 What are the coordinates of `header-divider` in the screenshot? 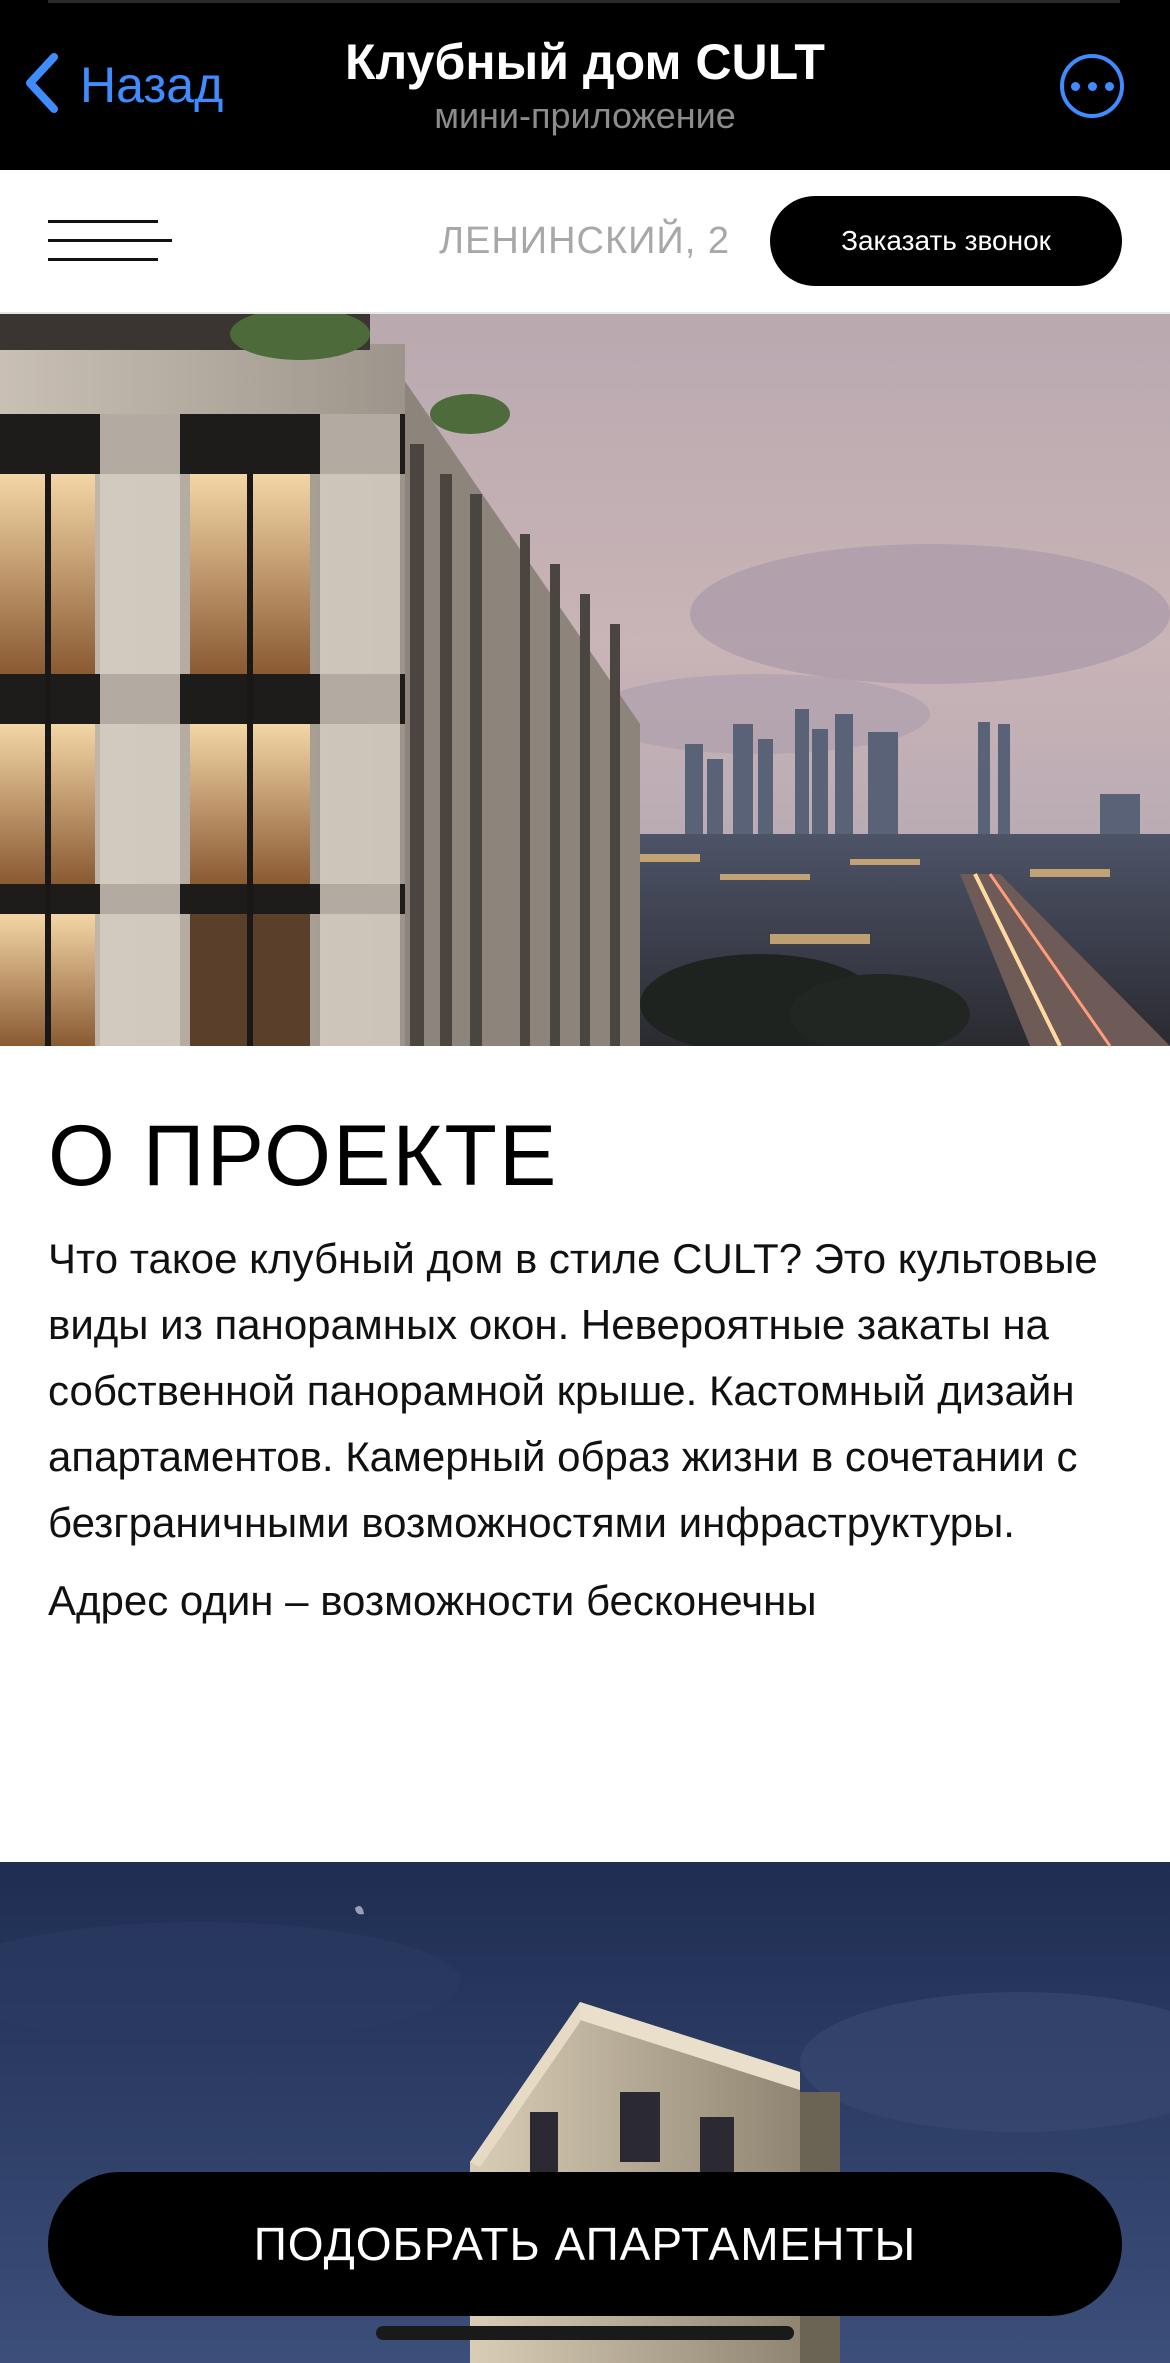 It's located at (584, 1).